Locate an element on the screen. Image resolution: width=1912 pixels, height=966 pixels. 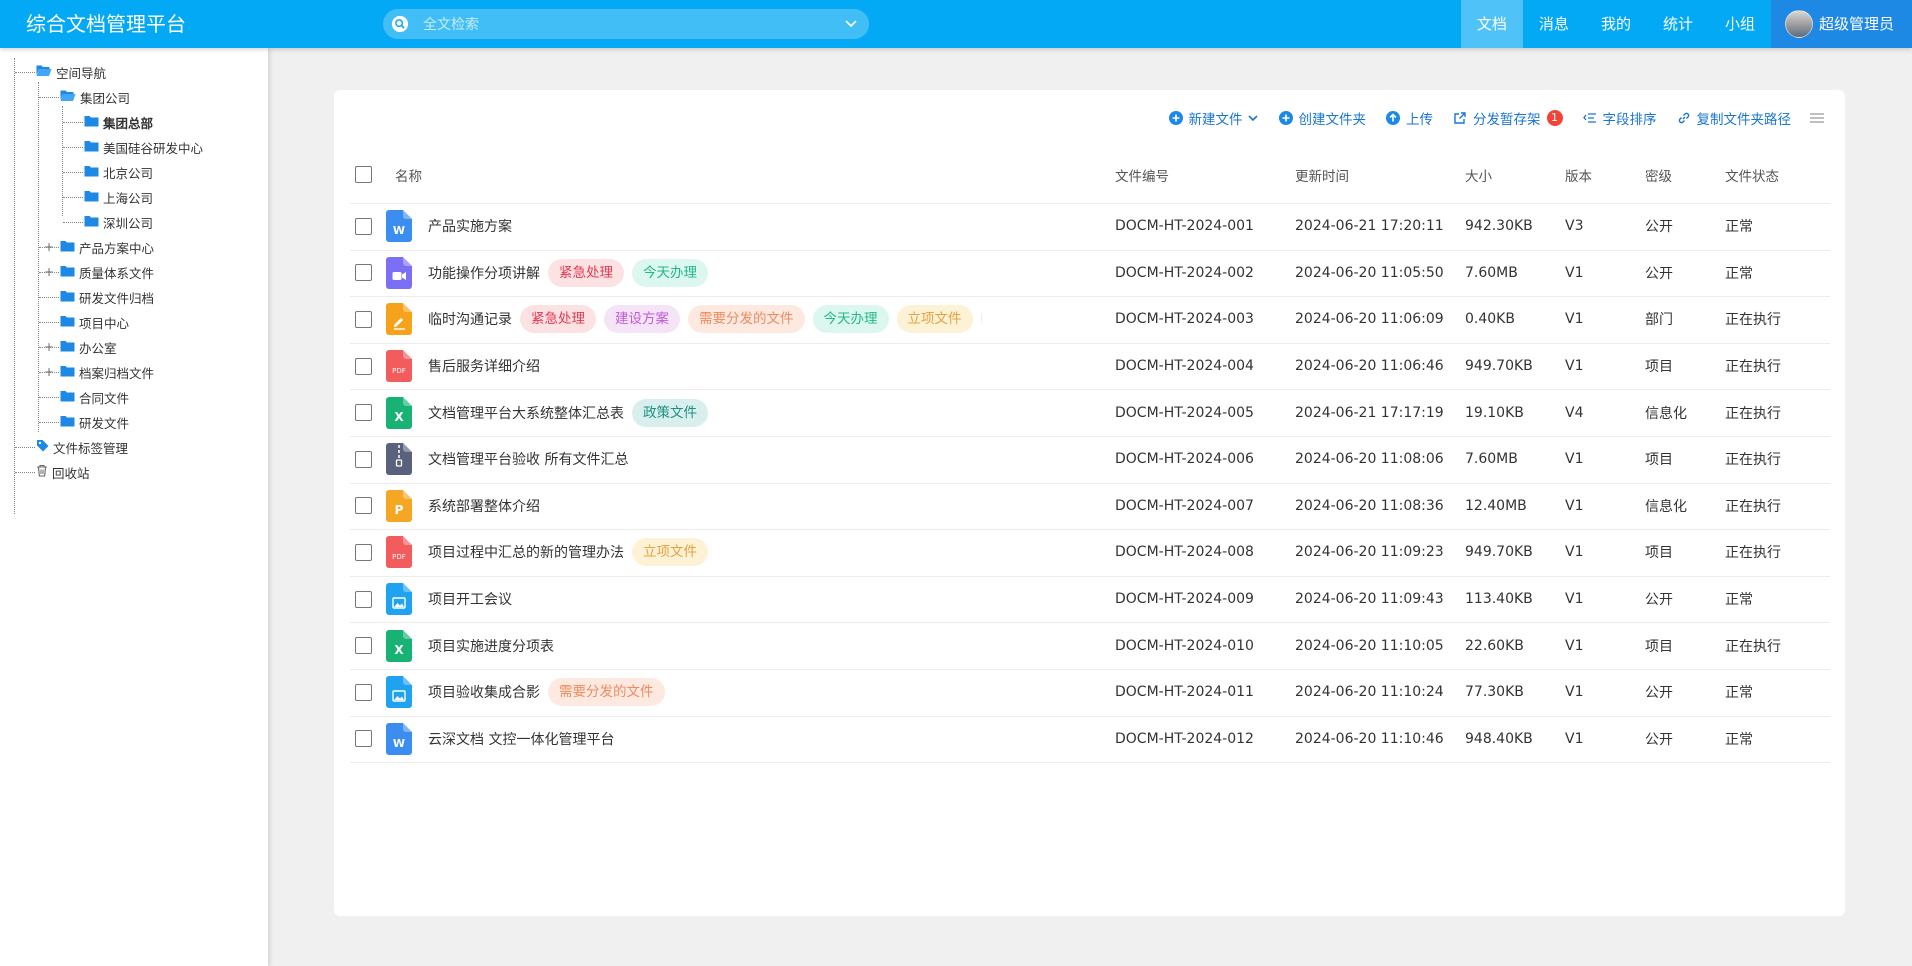
file-name-cell: PDF 售后服务详细介绍 is located at coordinates (723, 366).